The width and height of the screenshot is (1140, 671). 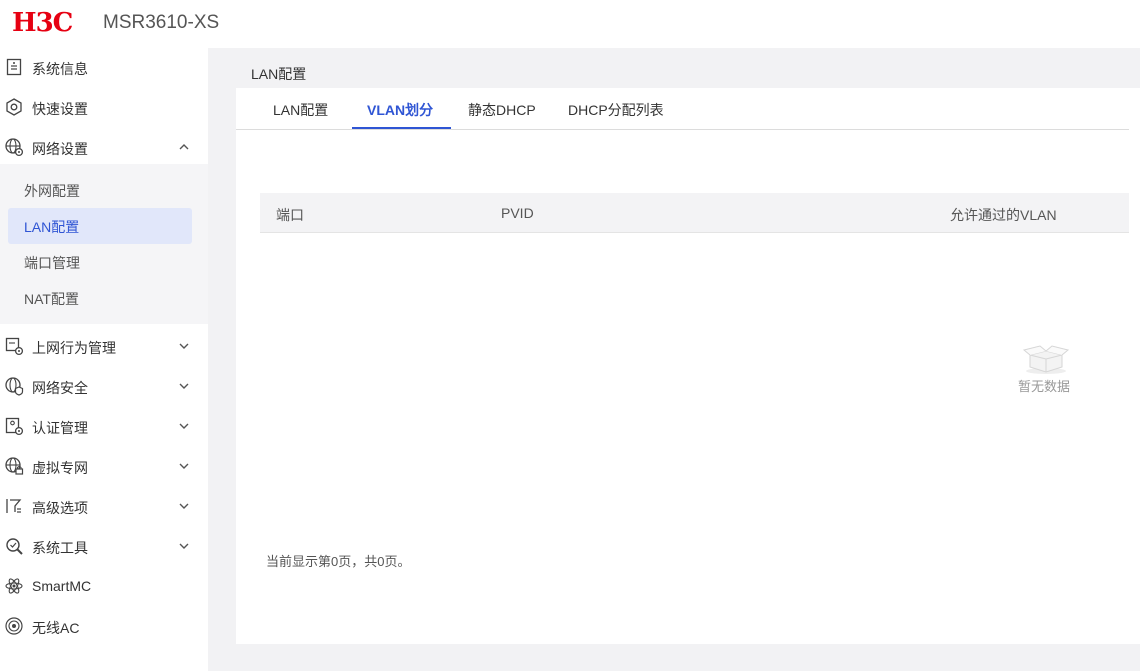 I want to click on network-settings-icon, so click(x=14, y=147).